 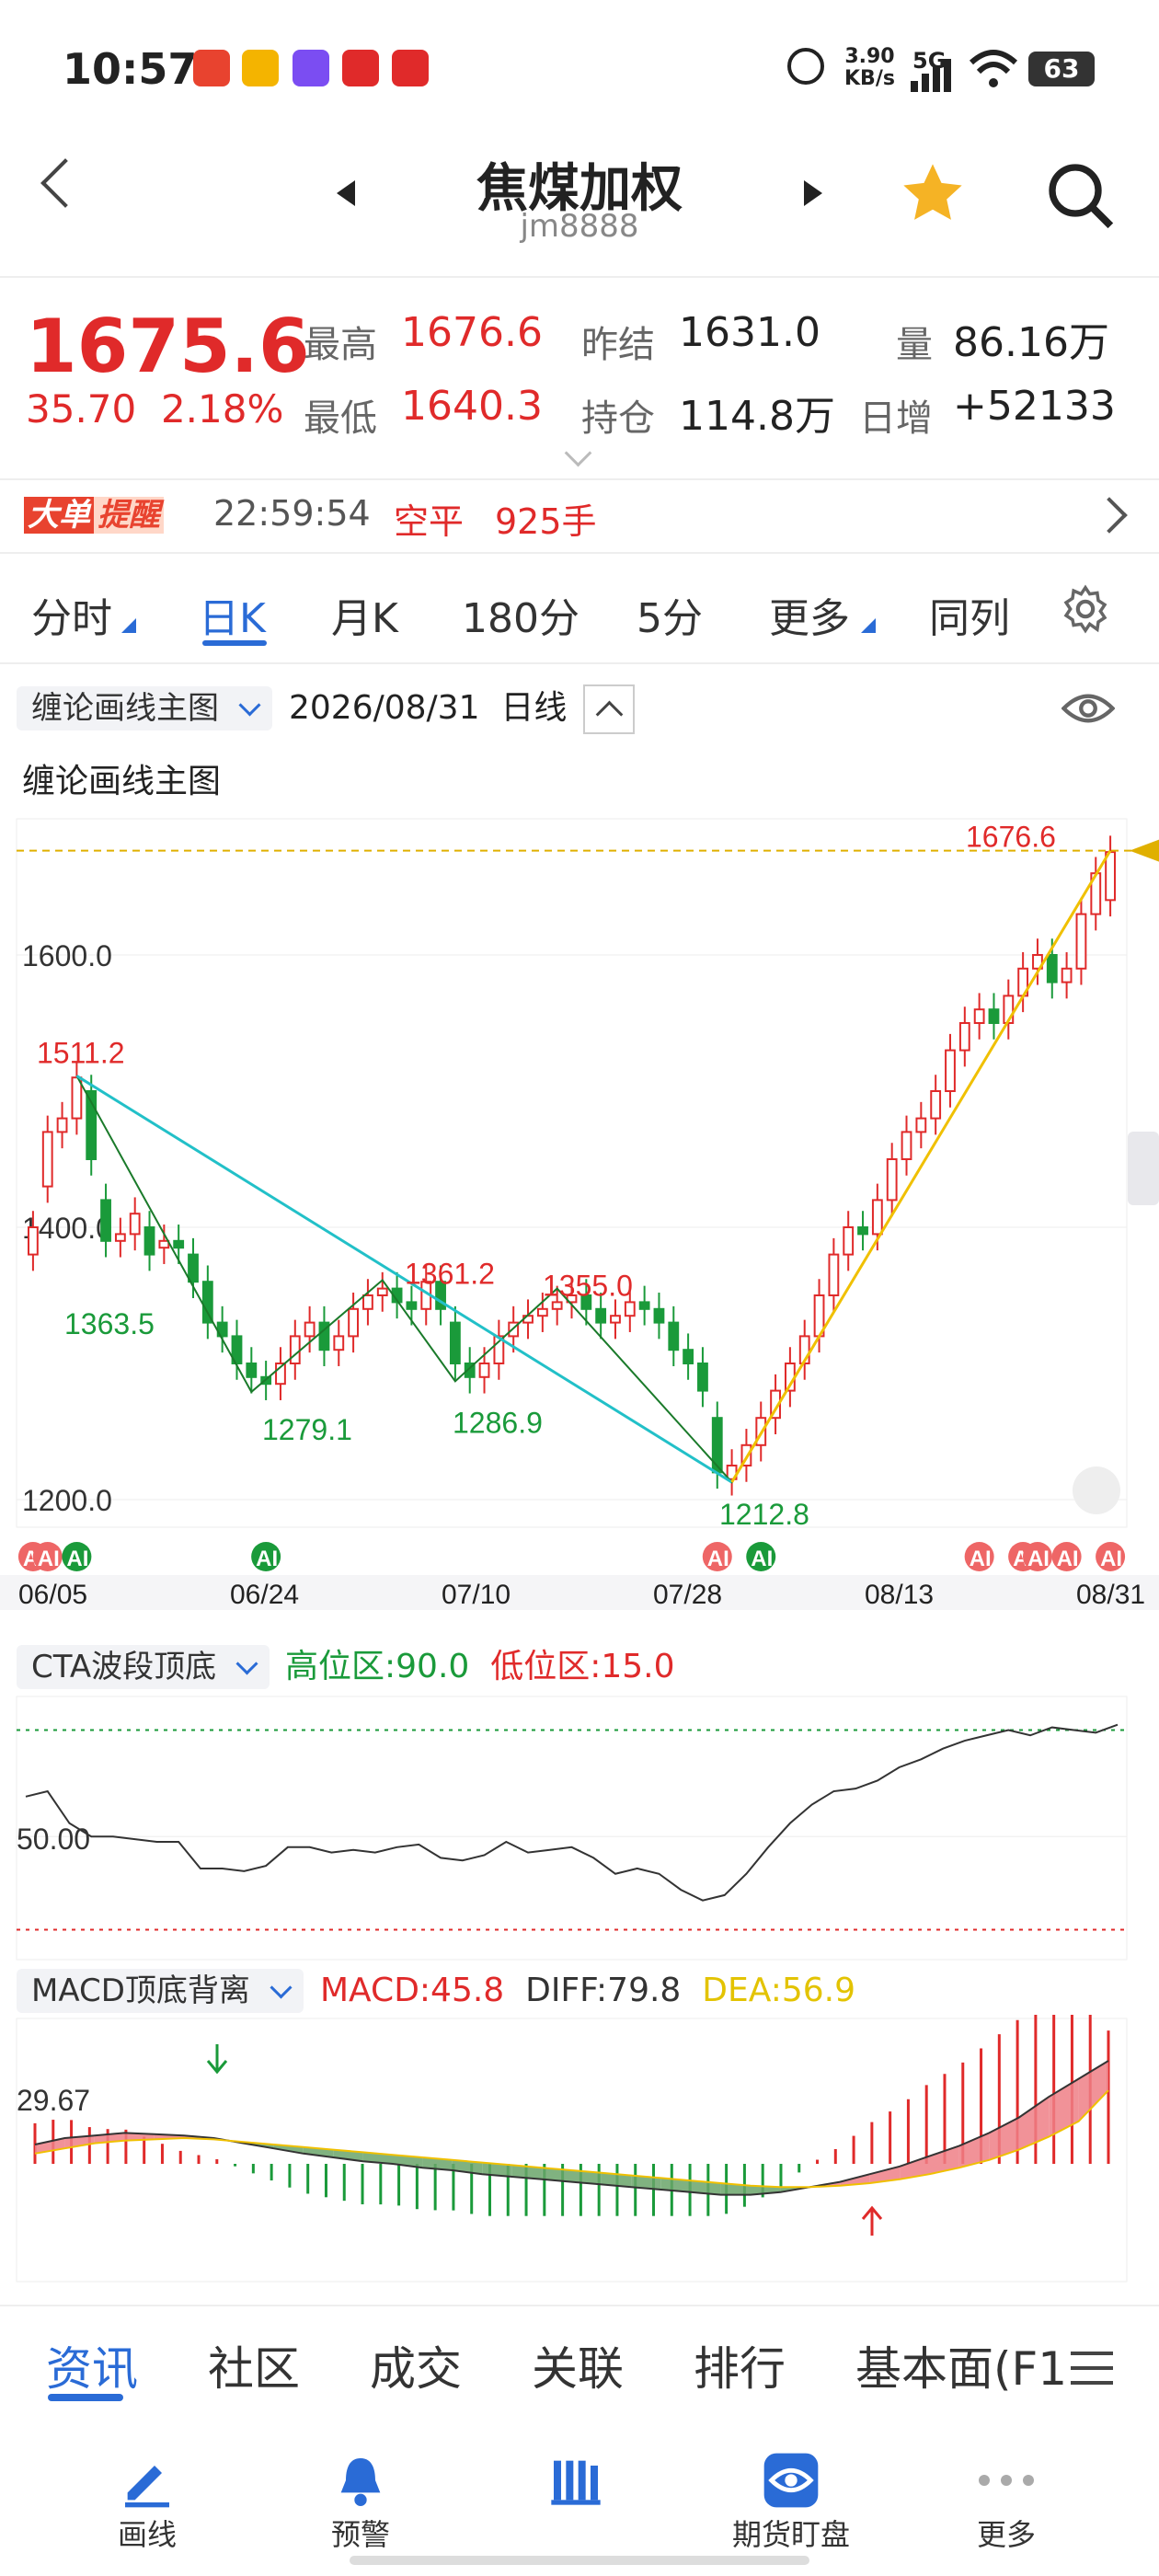 What do you see at coordinates (764, 1514) in the screenshot?
I see `price-annotation: 1212.8` at bounding box center [764, 1514].